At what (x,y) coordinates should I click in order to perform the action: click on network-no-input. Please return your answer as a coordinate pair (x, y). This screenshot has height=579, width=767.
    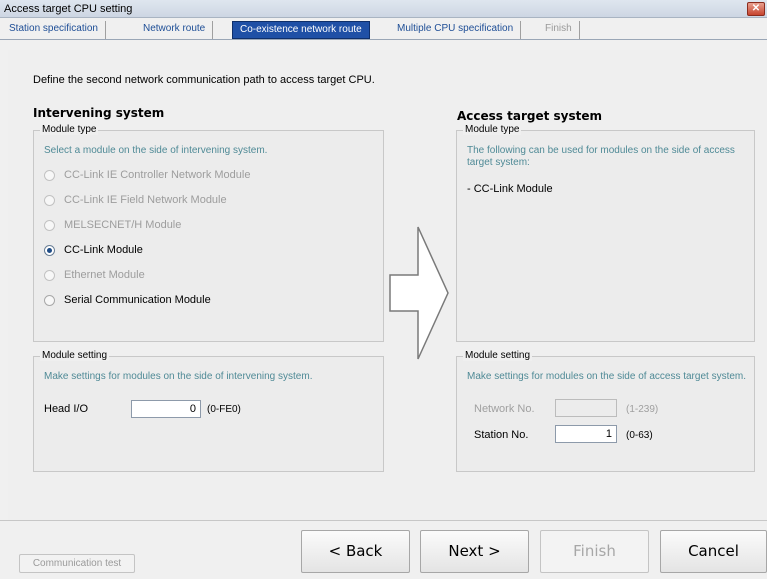
    Looking at the image, I should click on (586, 408).